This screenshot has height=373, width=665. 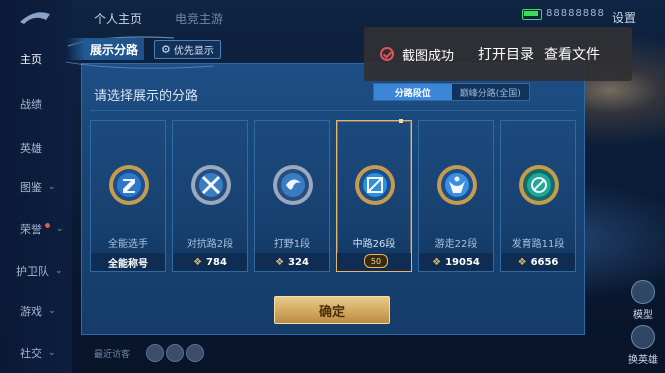 I want to click on lane-card-name: 中路26段, so click(x=374, y=244).